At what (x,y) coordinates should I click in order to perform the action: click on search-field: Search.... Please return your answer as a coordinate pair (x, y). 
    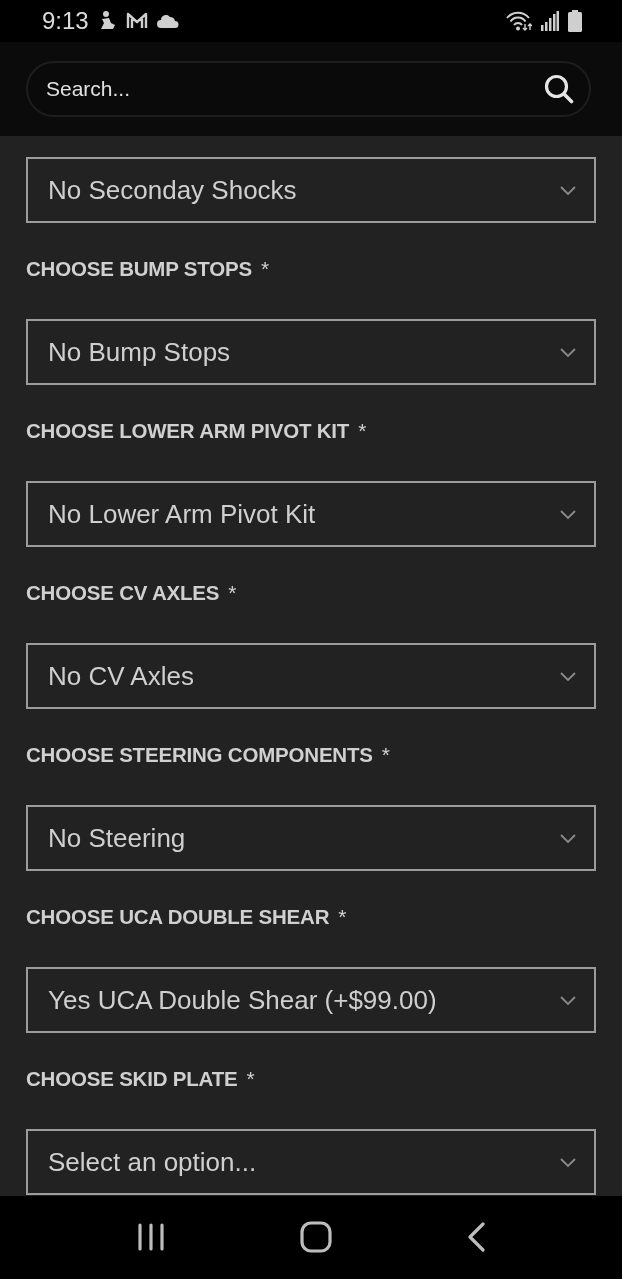
    Looking at the image, I should click on (308, 89).